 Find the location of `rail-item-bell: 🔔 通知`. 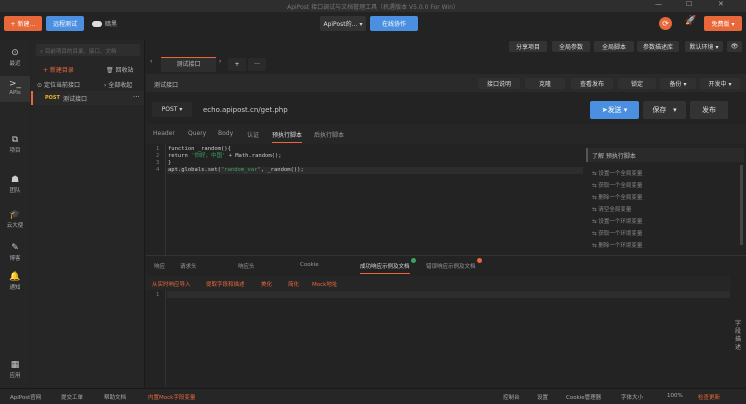

rail-item-bell: 🔔 通知 is located at coordinates (15, 281).